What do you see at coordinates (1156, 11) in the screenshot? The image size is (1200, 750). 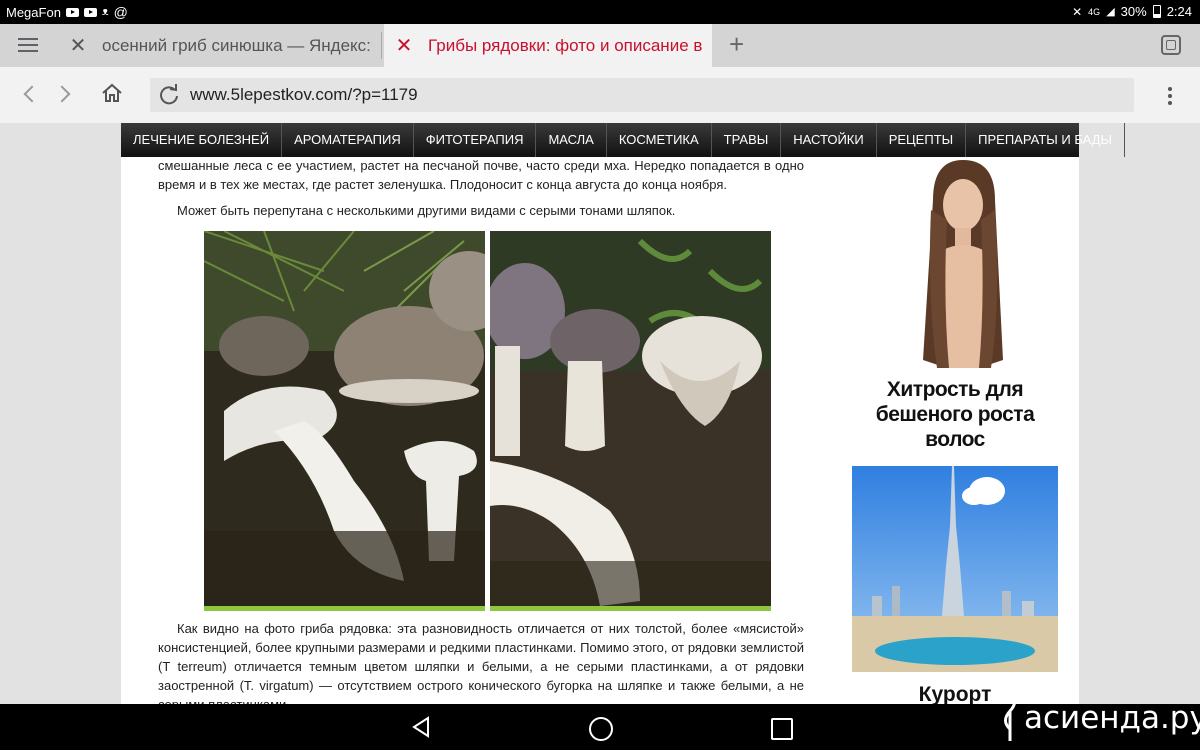 I see `battery-icon` at bounding box center [1156, 11].